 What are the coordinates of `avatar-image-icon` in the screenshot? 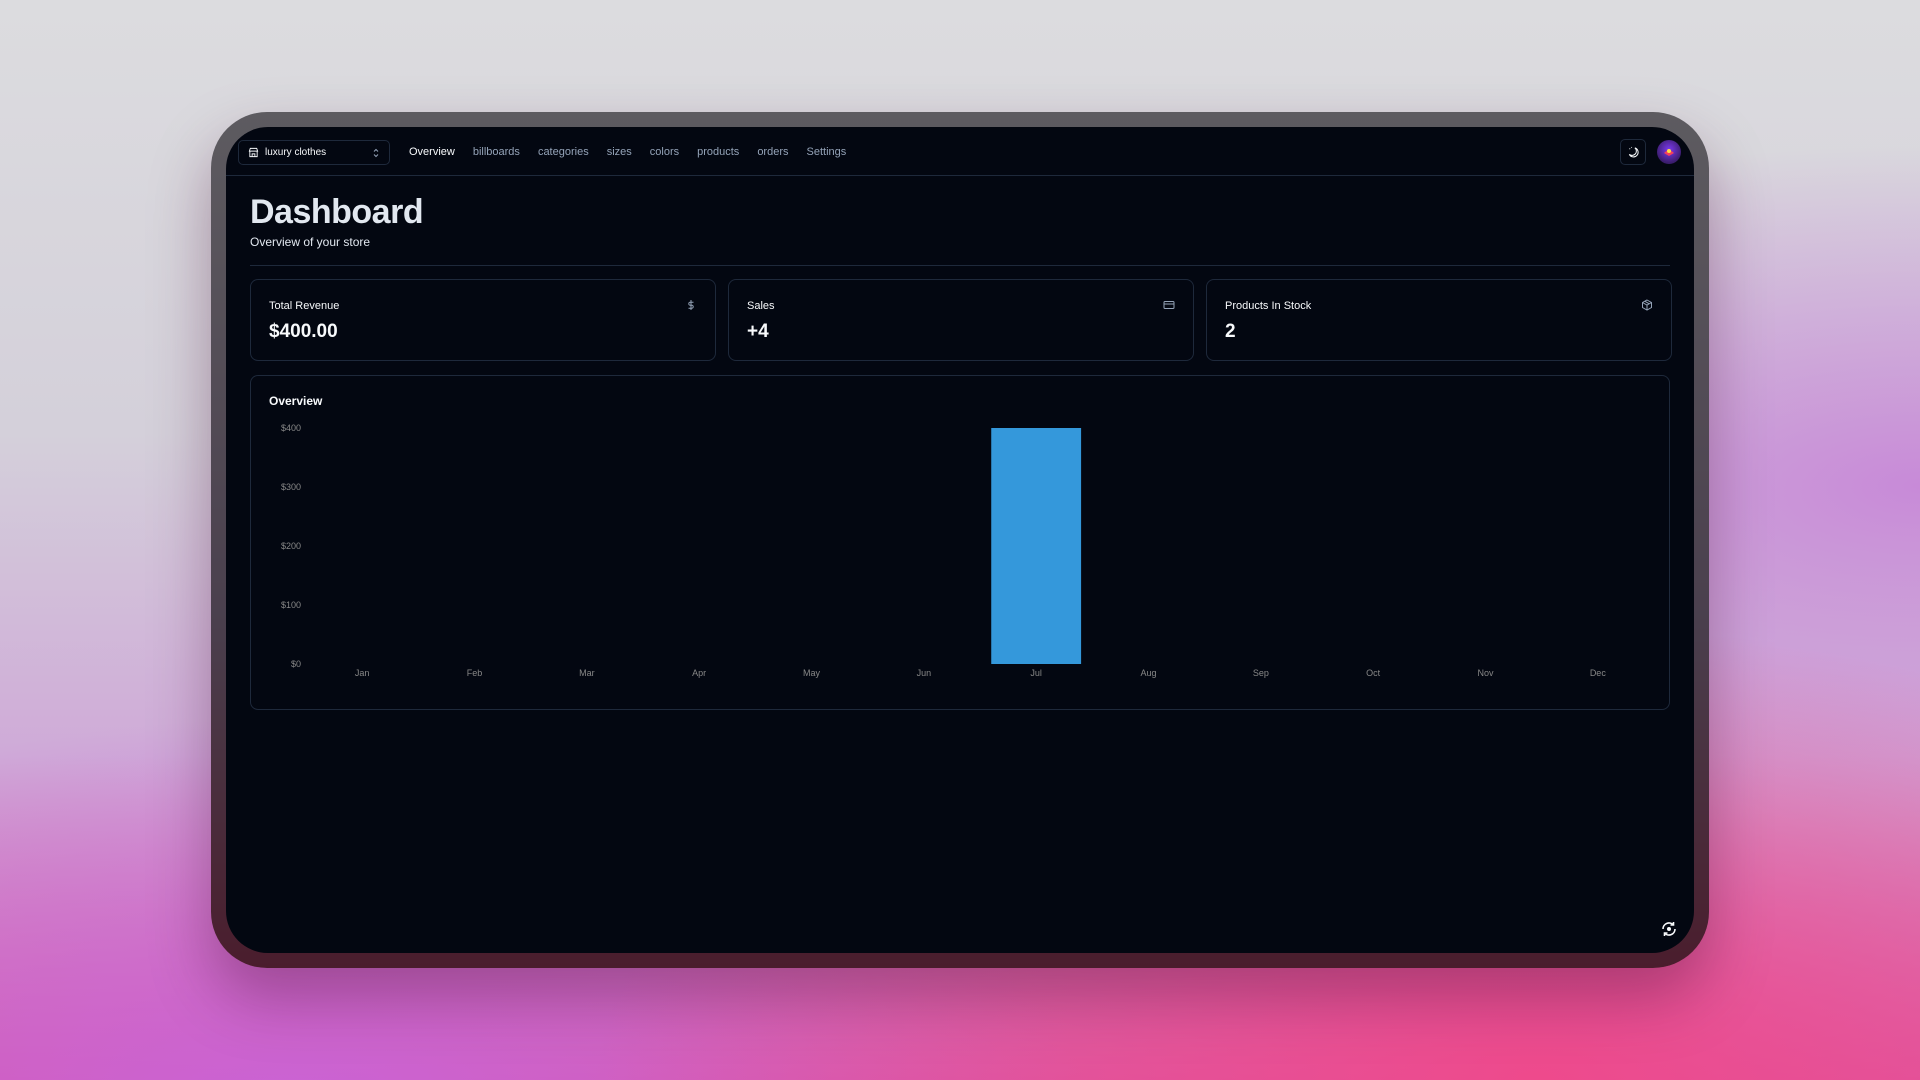 It's located at (1669, 152).